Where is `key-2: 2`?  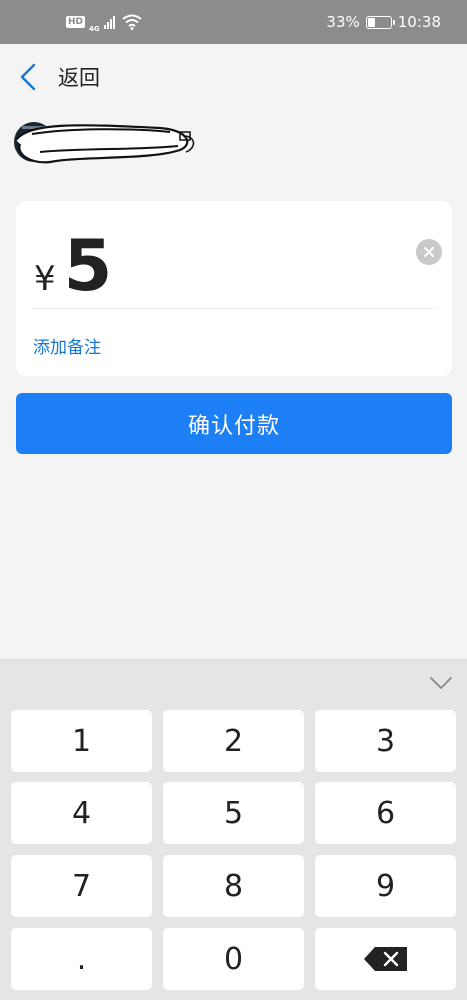
key-2: 2 is located at coordinates (233, 741).